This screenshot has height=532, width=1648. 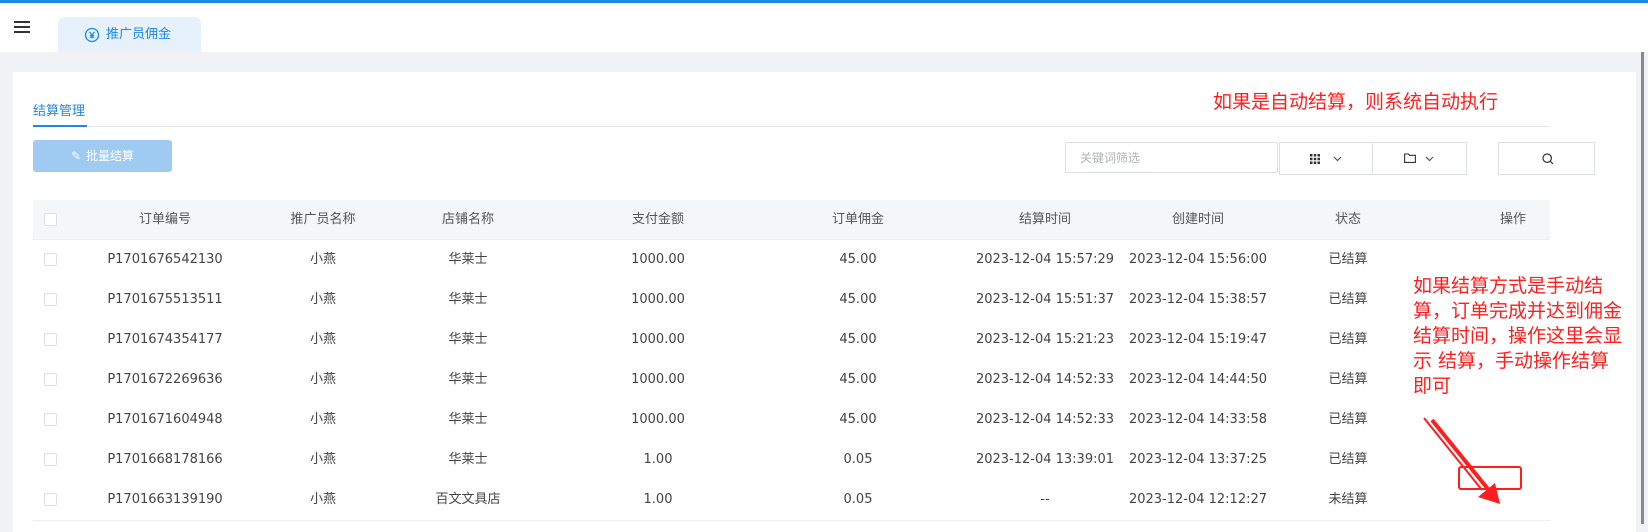 I want to click on batch-settle-button: ✎ 批量结算, so click(x=102, y=156).